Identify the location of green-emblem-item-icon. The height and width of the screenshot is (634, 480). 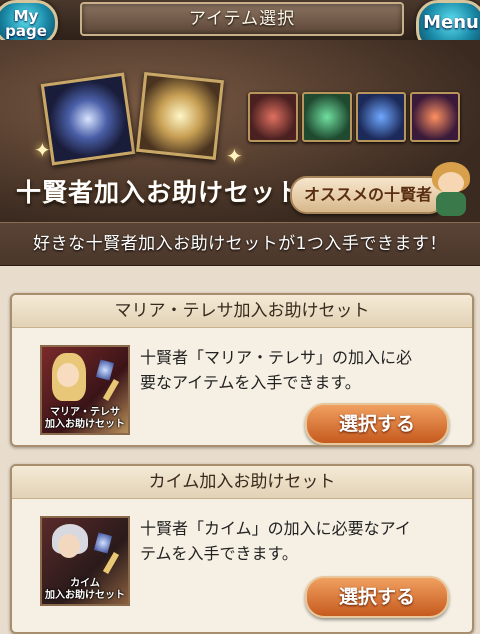
(327, 117).